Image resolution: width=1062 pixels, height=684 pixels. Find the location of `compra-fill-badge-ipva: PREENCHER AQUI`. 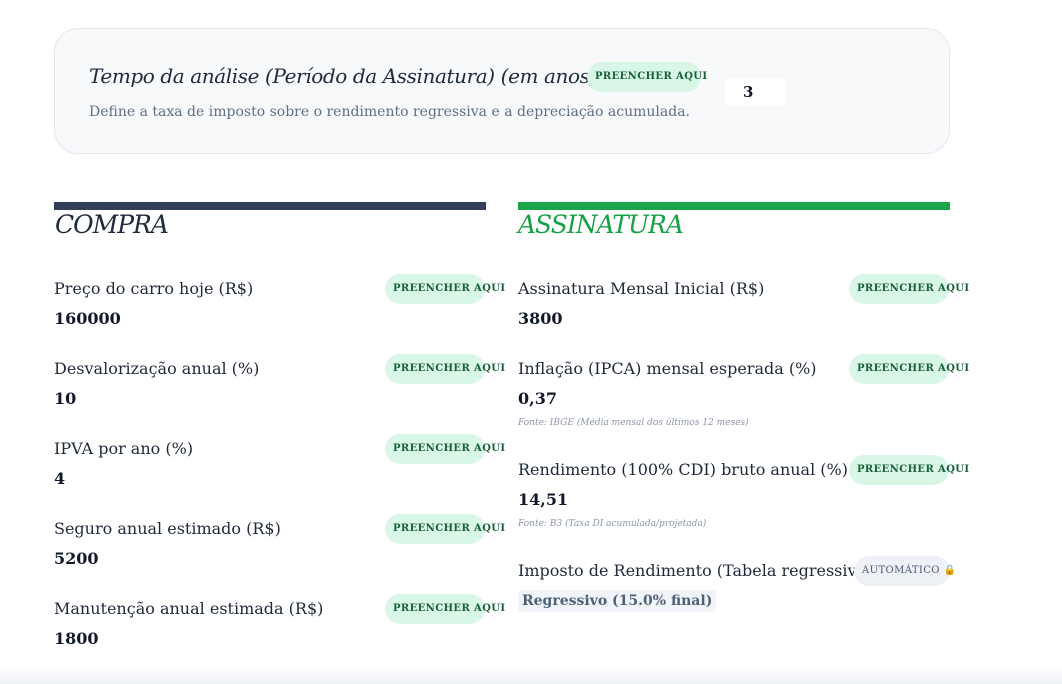

compra-fill-badge-ipva: PREENCHER AQUI is located at coordinates (445, 449).